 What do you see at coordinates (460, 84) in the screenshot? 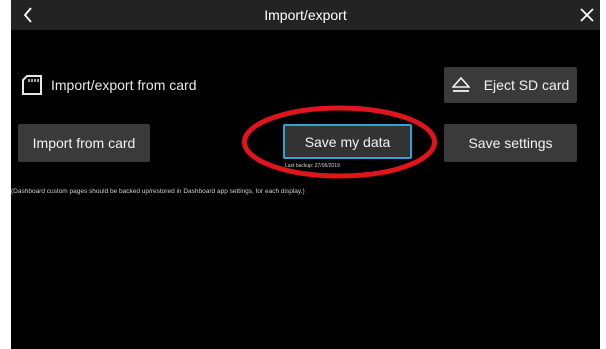
I see `eject-icon` at bounding box center [460, 84].